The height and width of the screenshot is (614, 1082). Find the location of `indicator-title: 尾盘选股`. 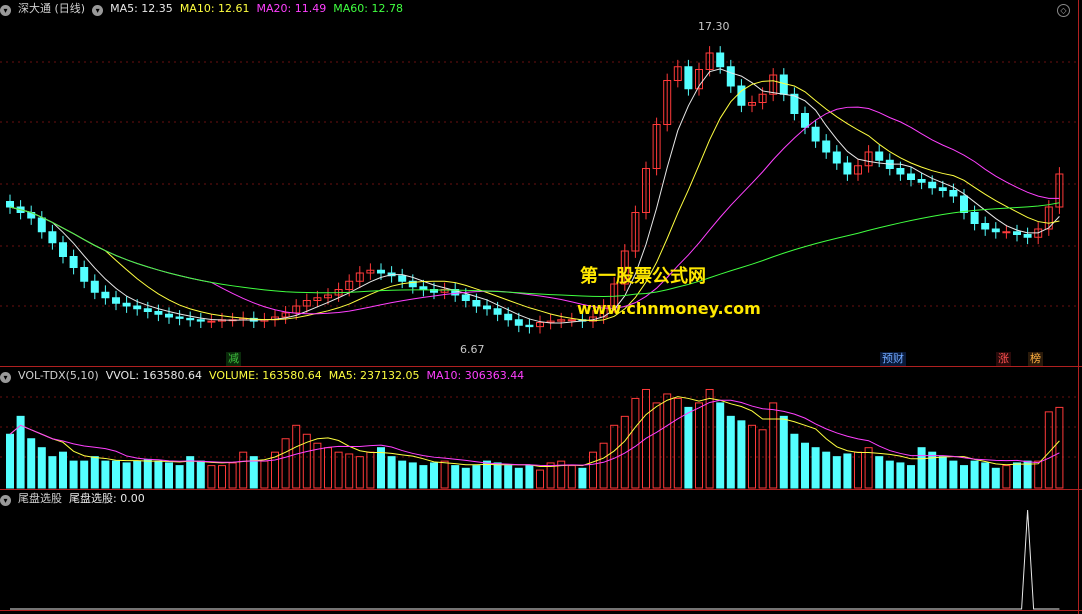

indicator-title: 尾盘选股 is located at coordinates (40, 498).